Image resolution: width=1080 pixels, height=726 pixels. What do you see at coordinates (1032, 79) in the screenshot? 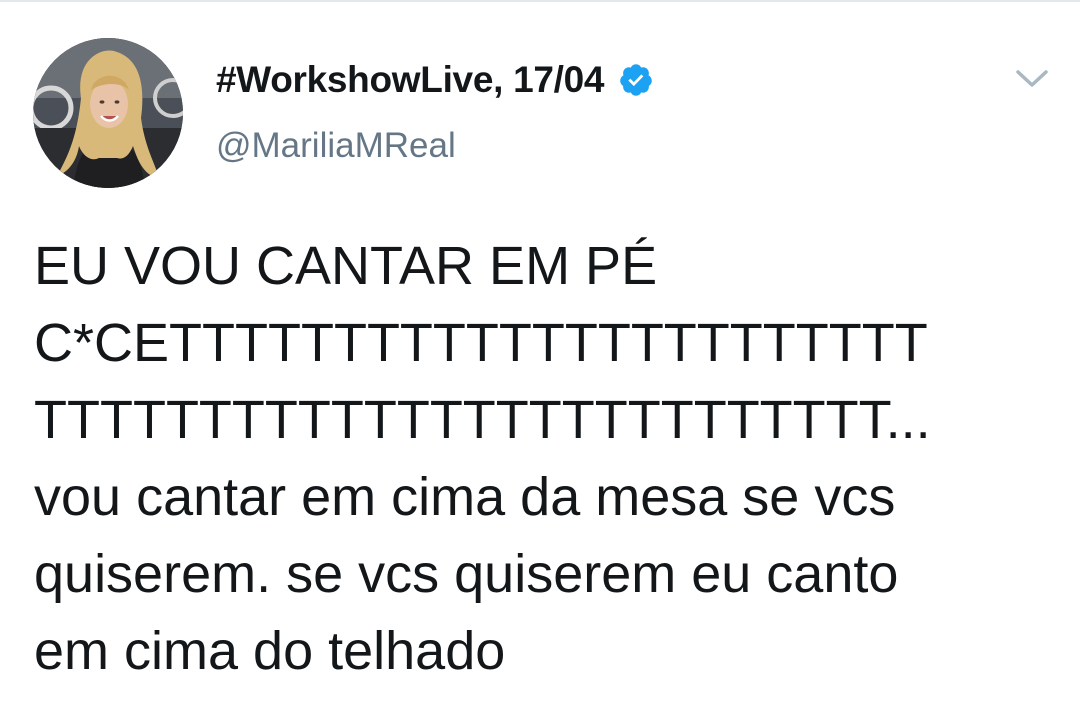
I see `chevron-down-icon` at bounding box center [1032, 79].